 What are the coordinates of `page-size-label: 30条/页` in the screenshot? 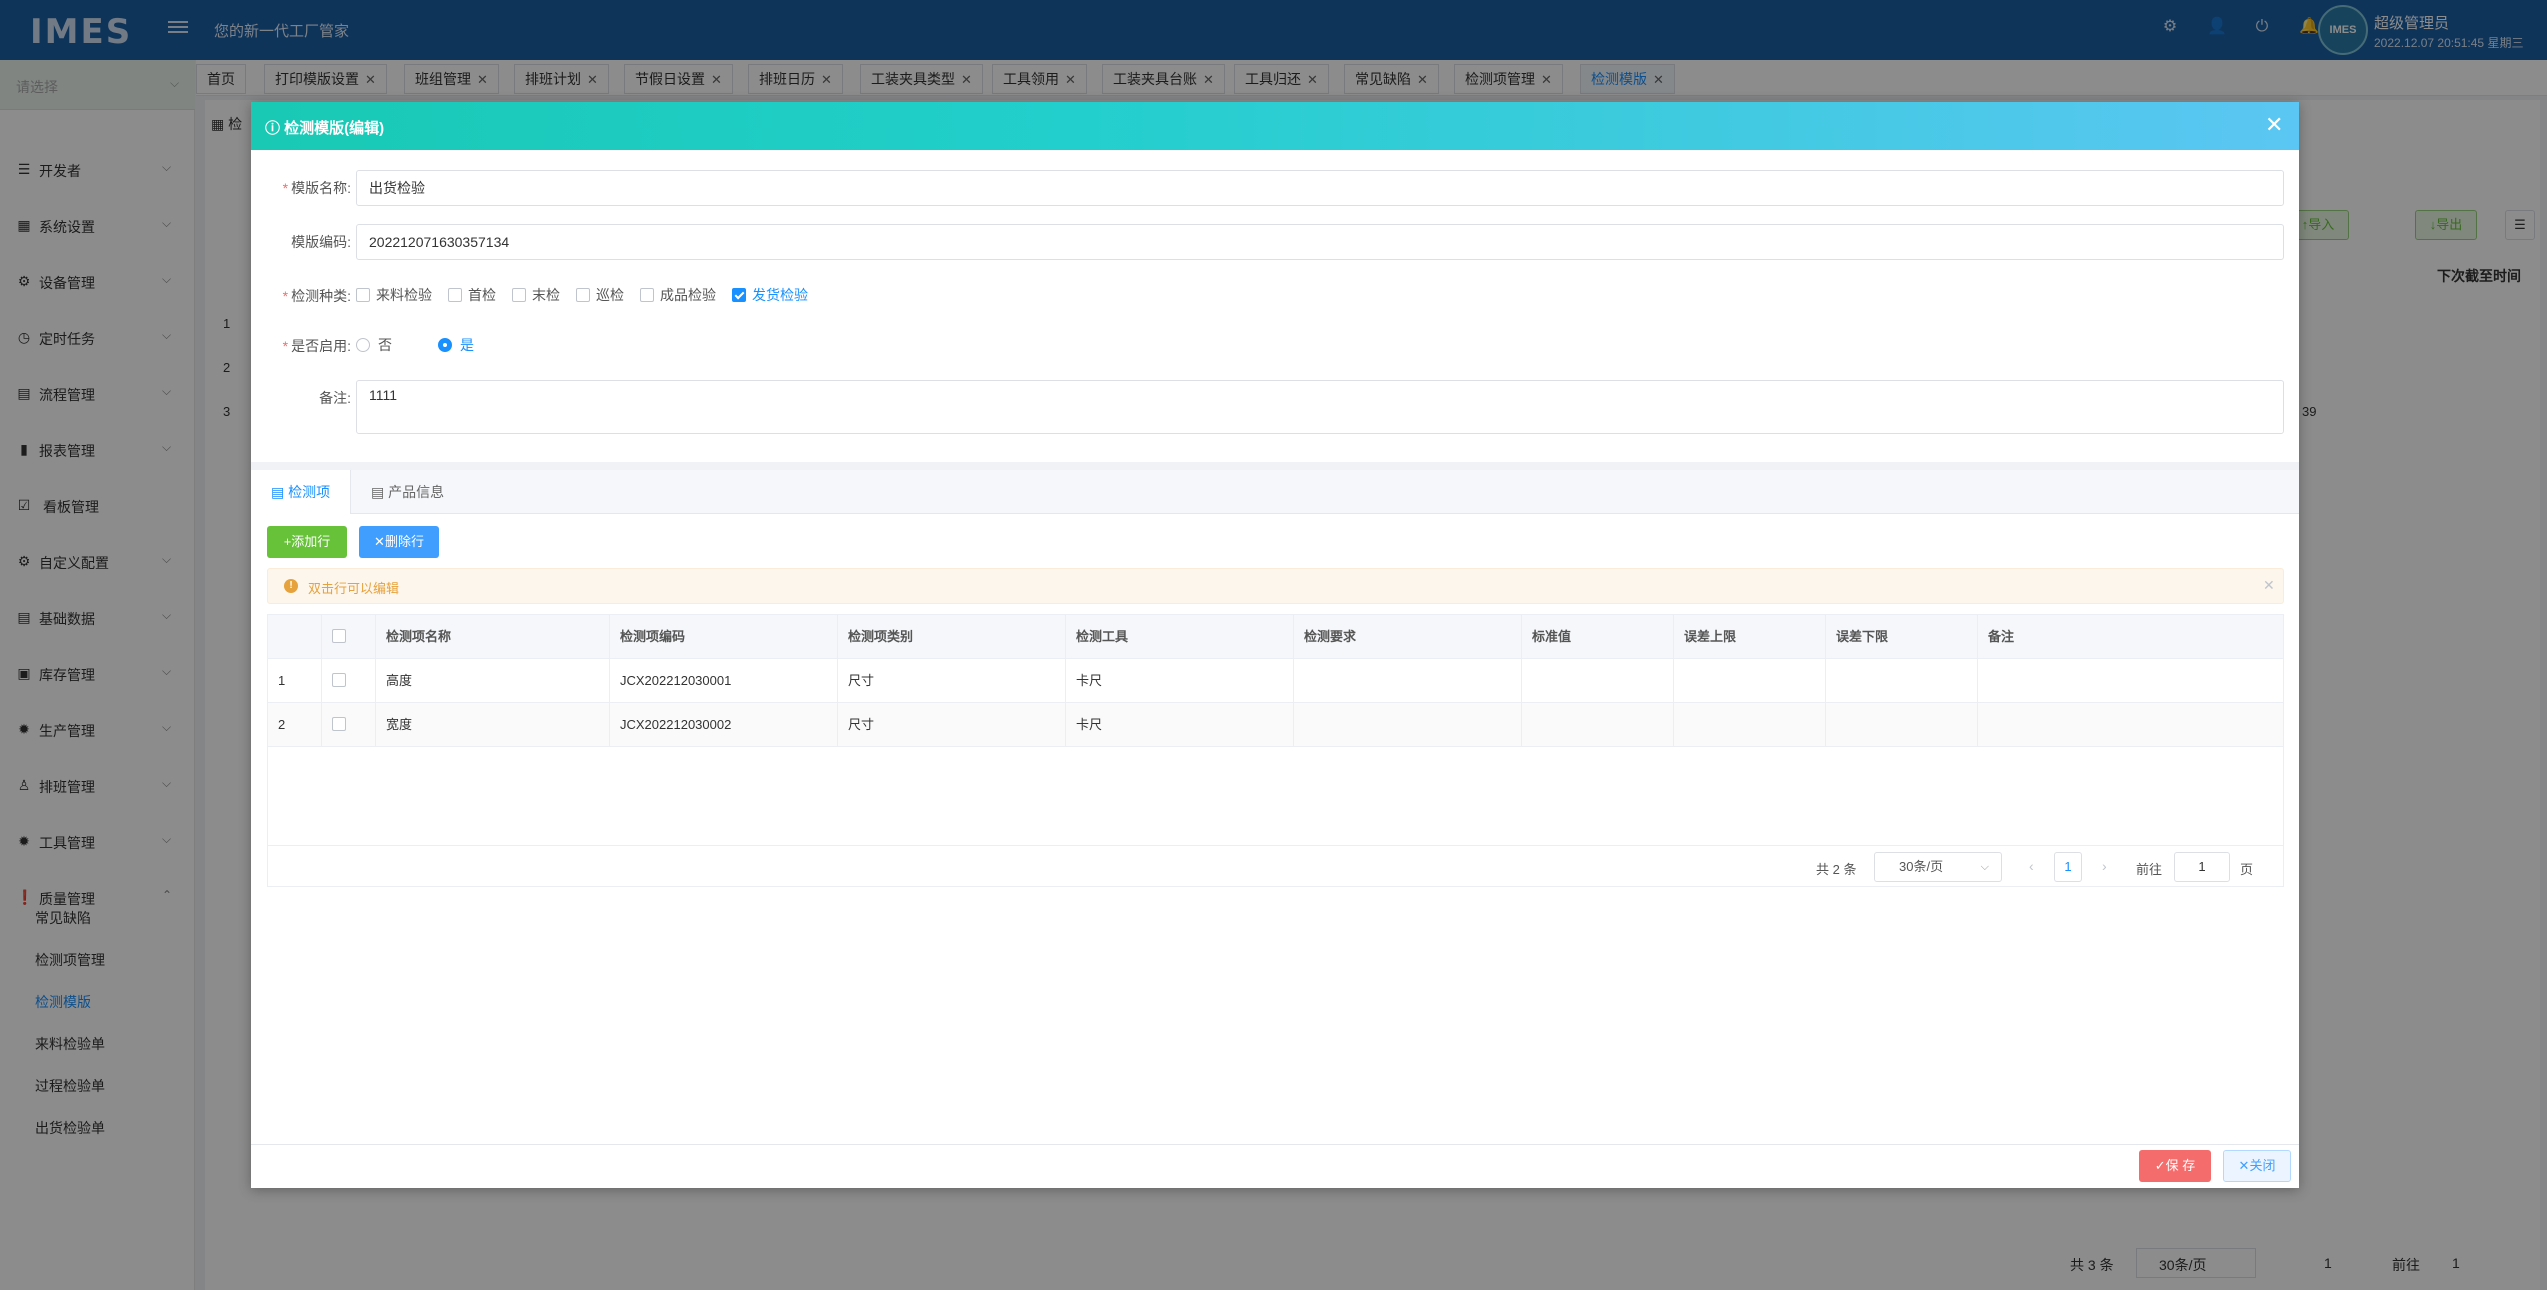 It's located at (1921, 866).